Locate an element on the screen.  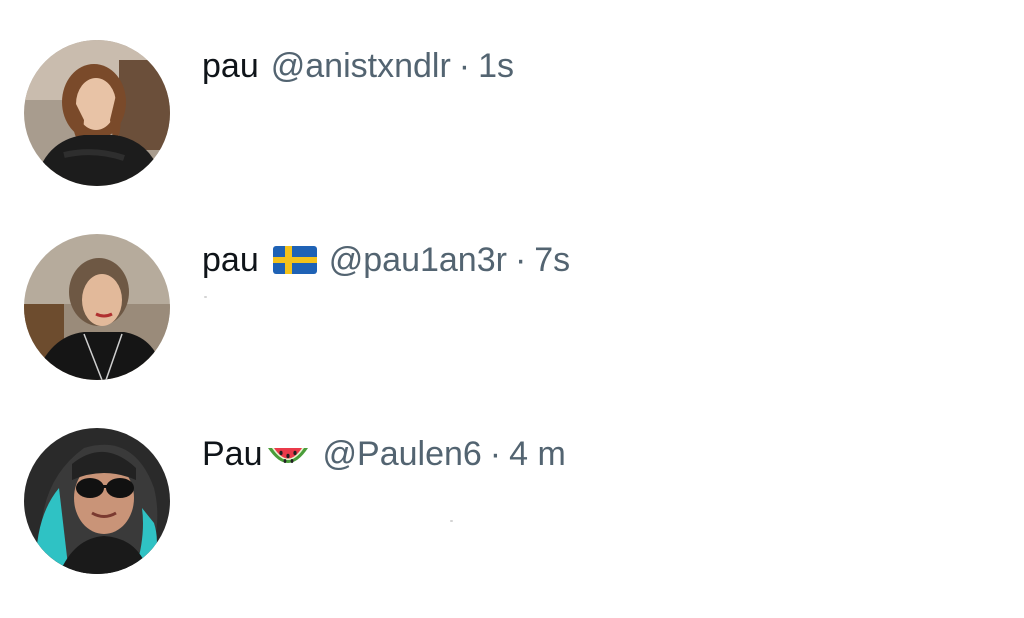
post-timestamp: 4 m is located at coordinates (537, 454).